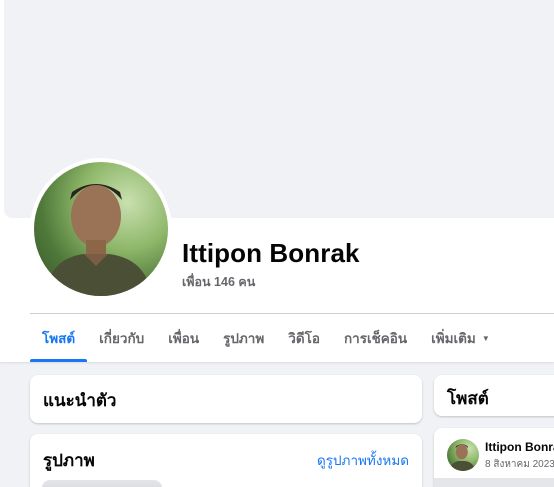 The height and width of the screenshot is (487, 554). Describe the element at coordinates (485, 338) in the screenshot. I see `caret-down-icon: ▼` at that location.